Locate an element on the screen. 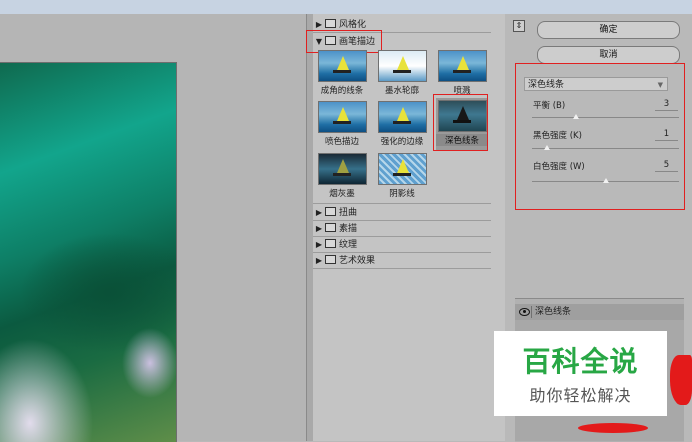 This screenshot has height=442, width=692. thumb-label: 阴影线 is located at coordinates (402, 194).